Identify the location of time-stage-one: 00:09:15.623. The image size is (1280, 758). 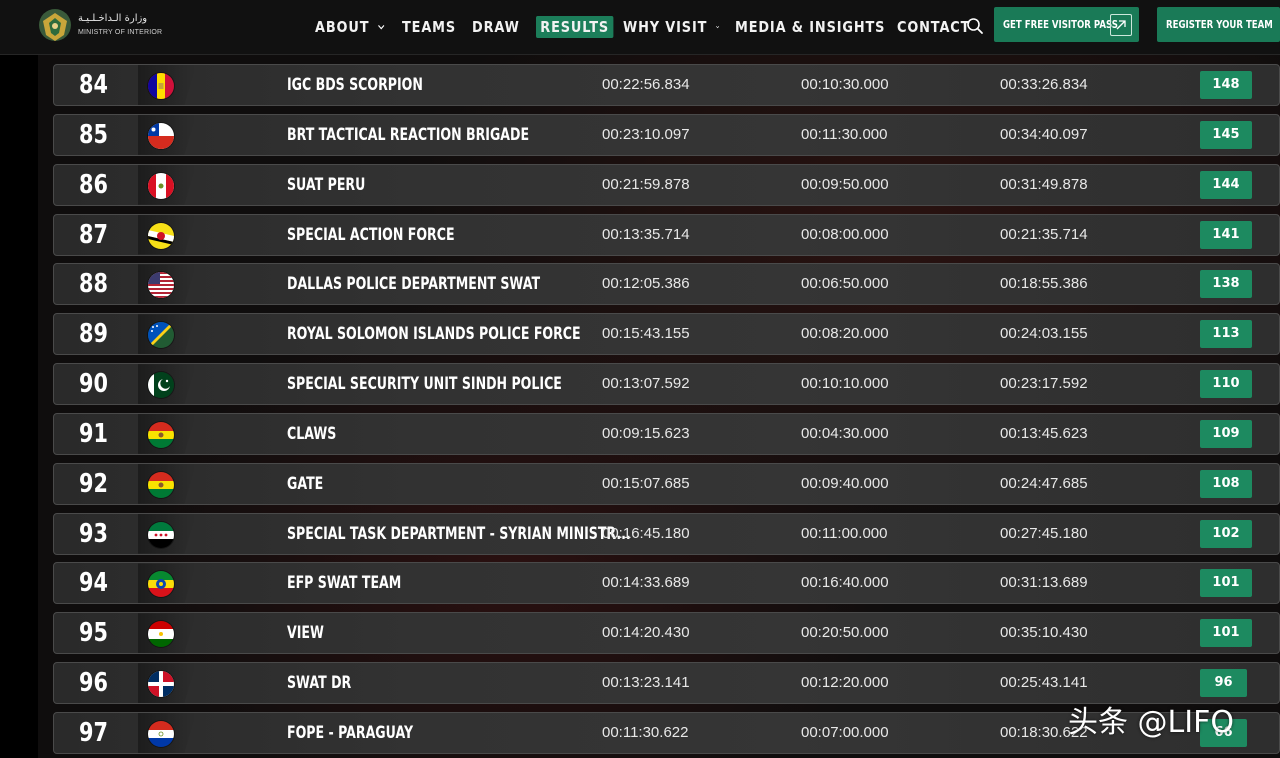
(646, 433).